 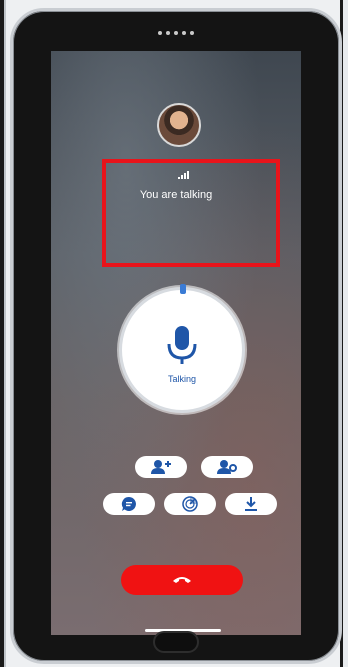 I want to click on speaker-grille, so click(x=176, y=33).